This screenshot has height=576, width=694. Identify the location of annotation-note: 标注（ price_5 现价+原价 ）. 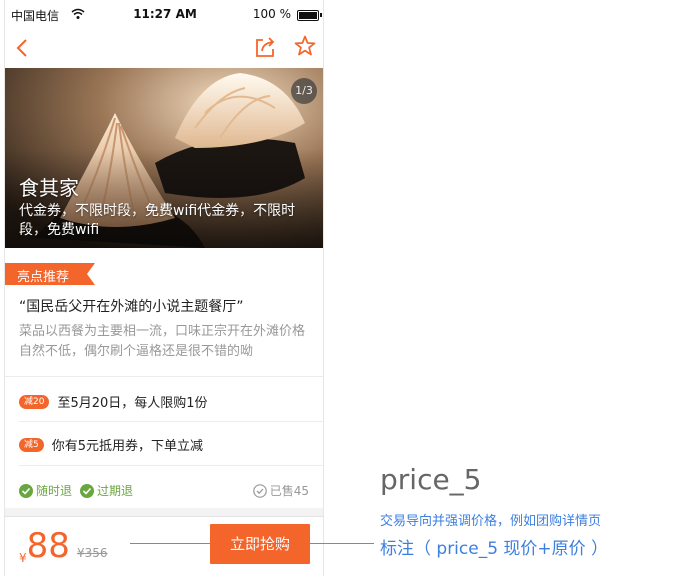
(494, 549).